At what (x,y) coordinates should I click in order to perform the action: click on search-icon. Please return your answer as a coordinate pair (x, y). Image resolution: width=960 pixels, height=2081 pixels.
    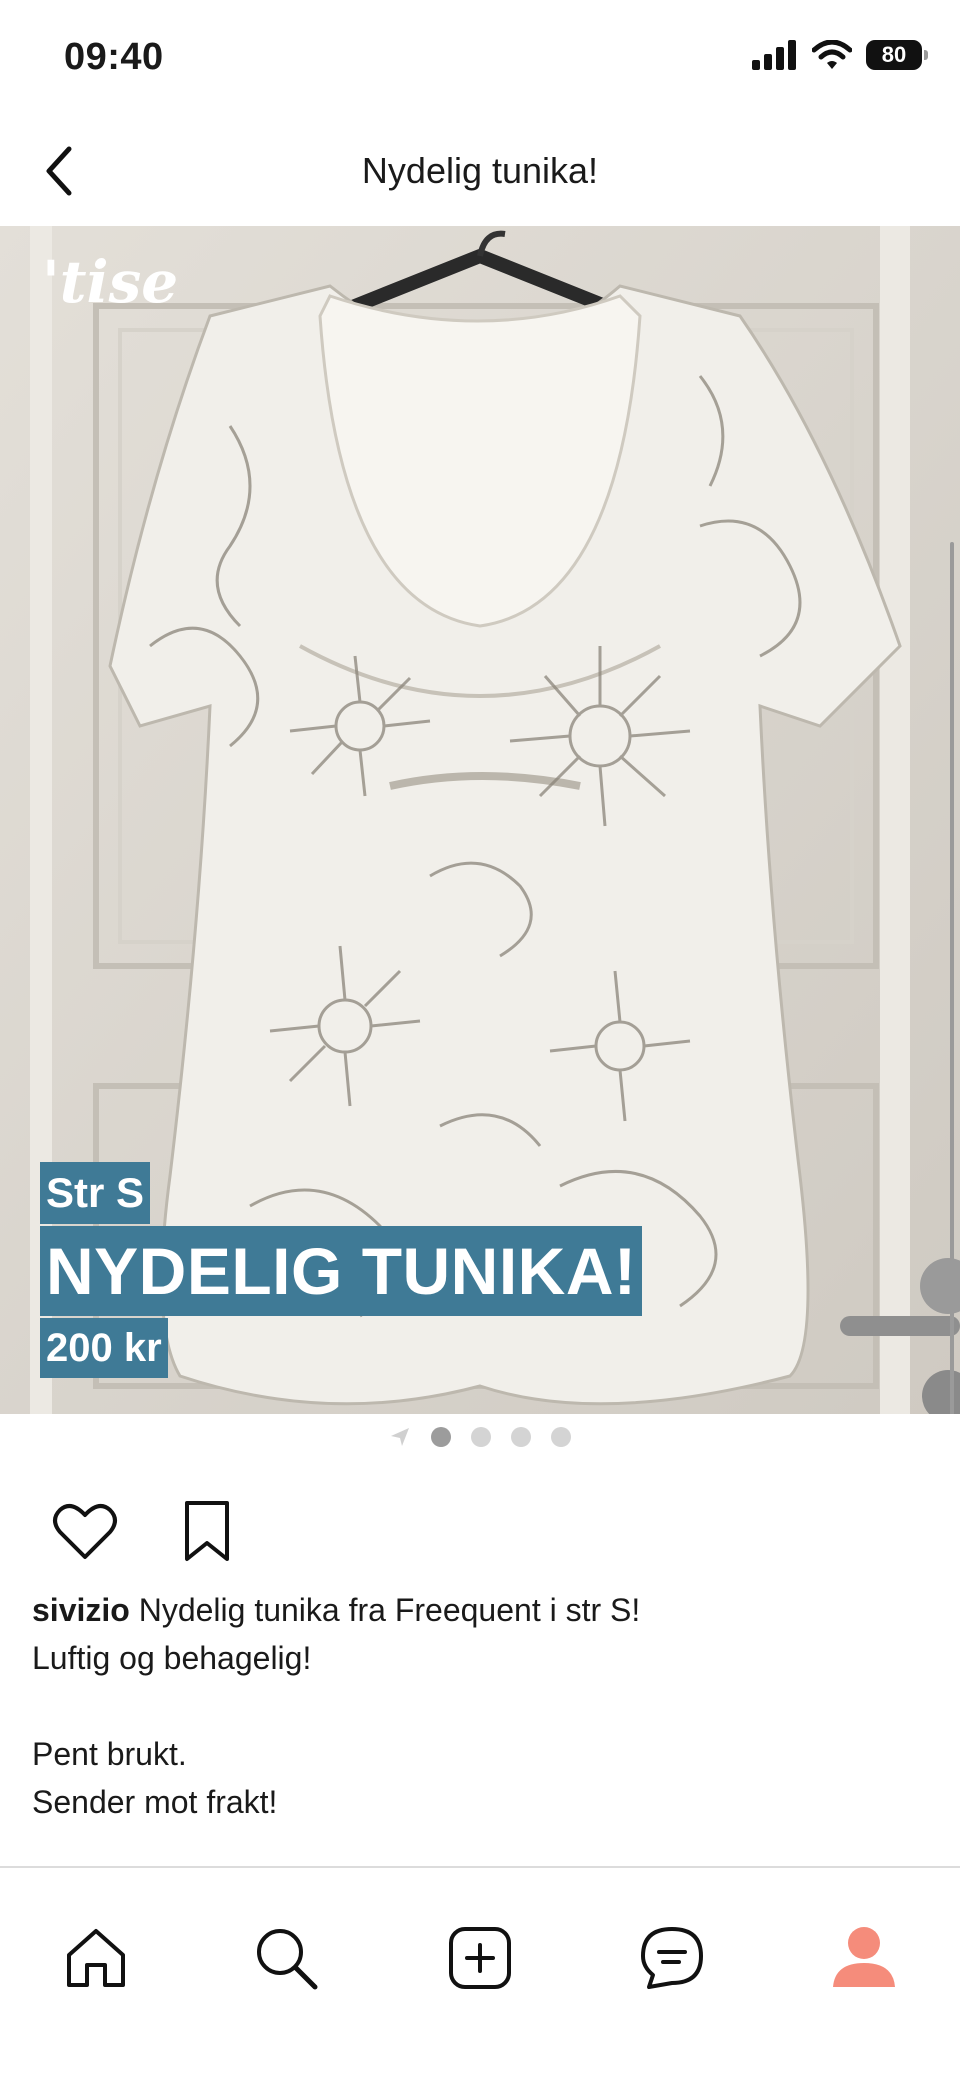
    Looking at the image, I should click on (287, 1959).